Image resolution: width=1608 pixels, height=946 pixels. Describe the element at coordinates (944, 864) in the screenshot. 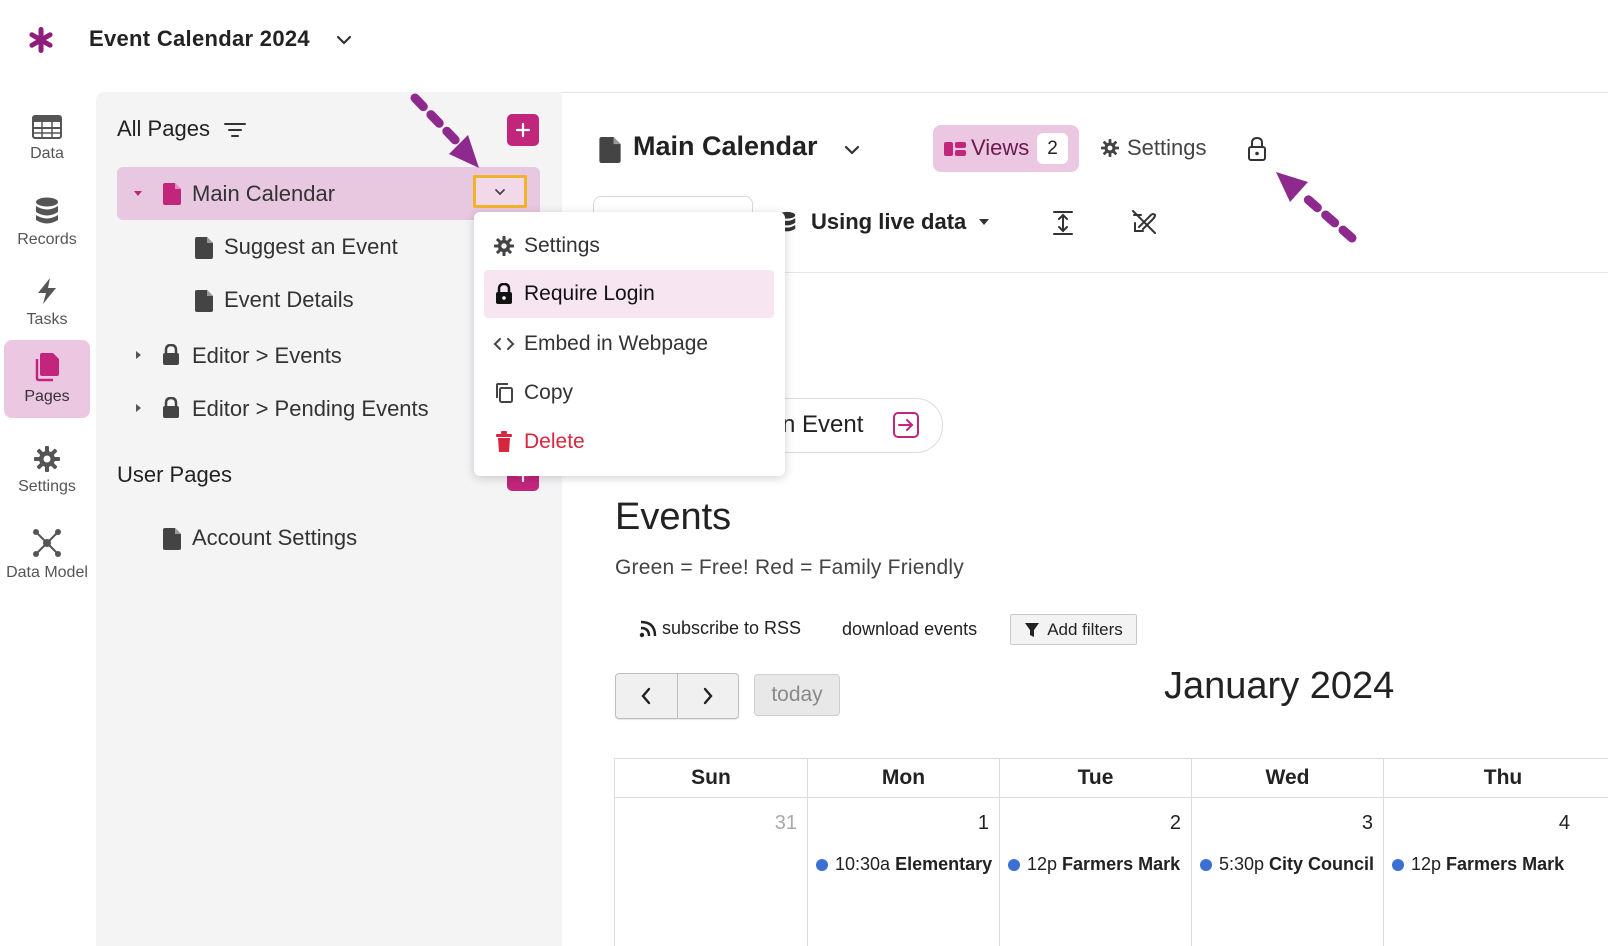

I see `event-title: Elementary` at that location.